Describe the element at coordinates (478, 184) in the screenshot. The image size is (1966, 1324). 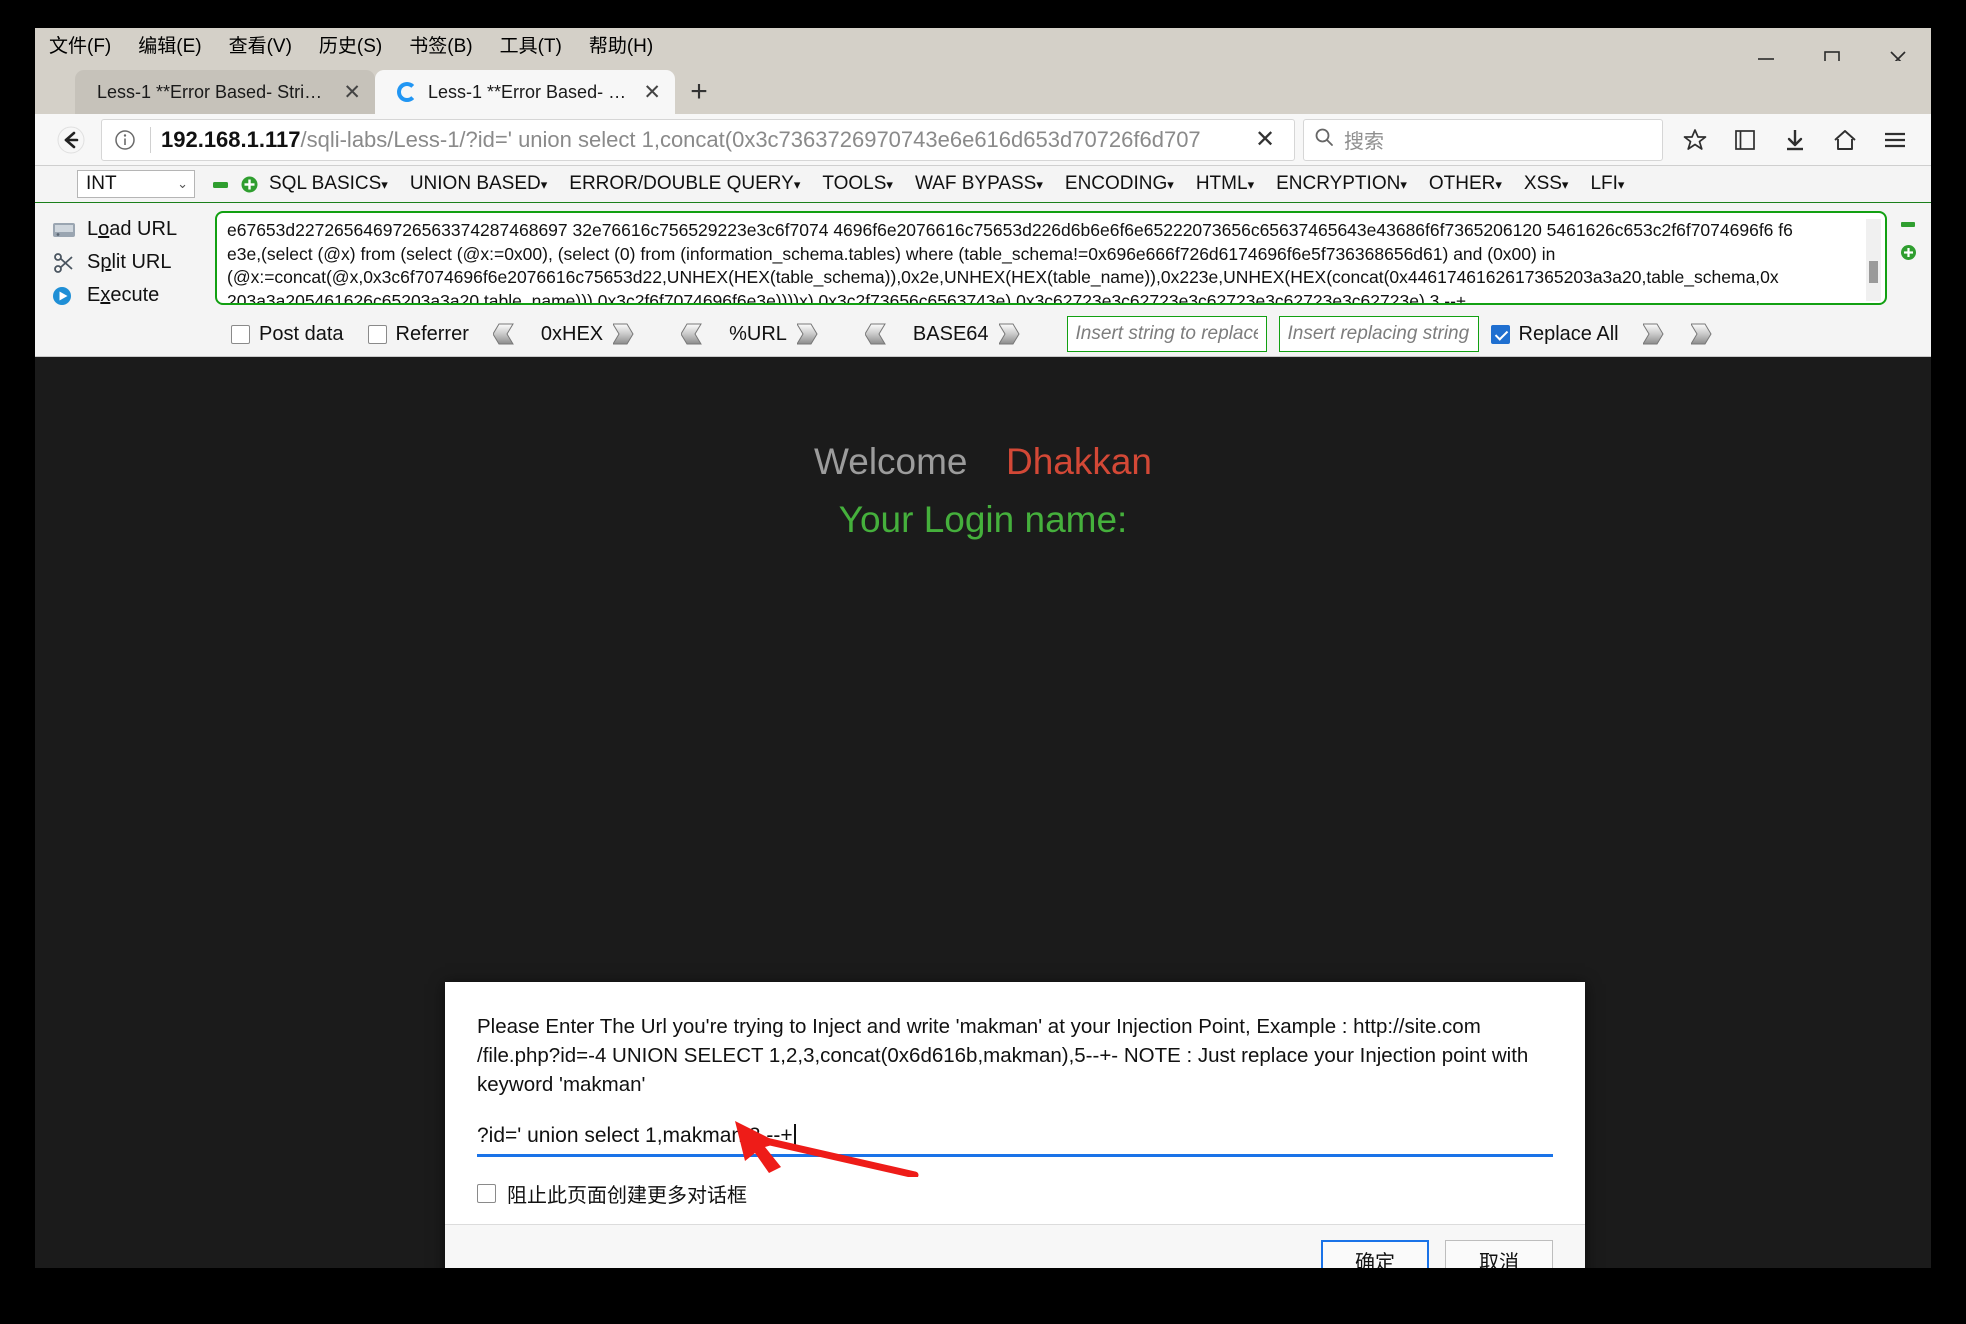
I see `hackbar-menu-union-based: UNION BASED▾` at that location.